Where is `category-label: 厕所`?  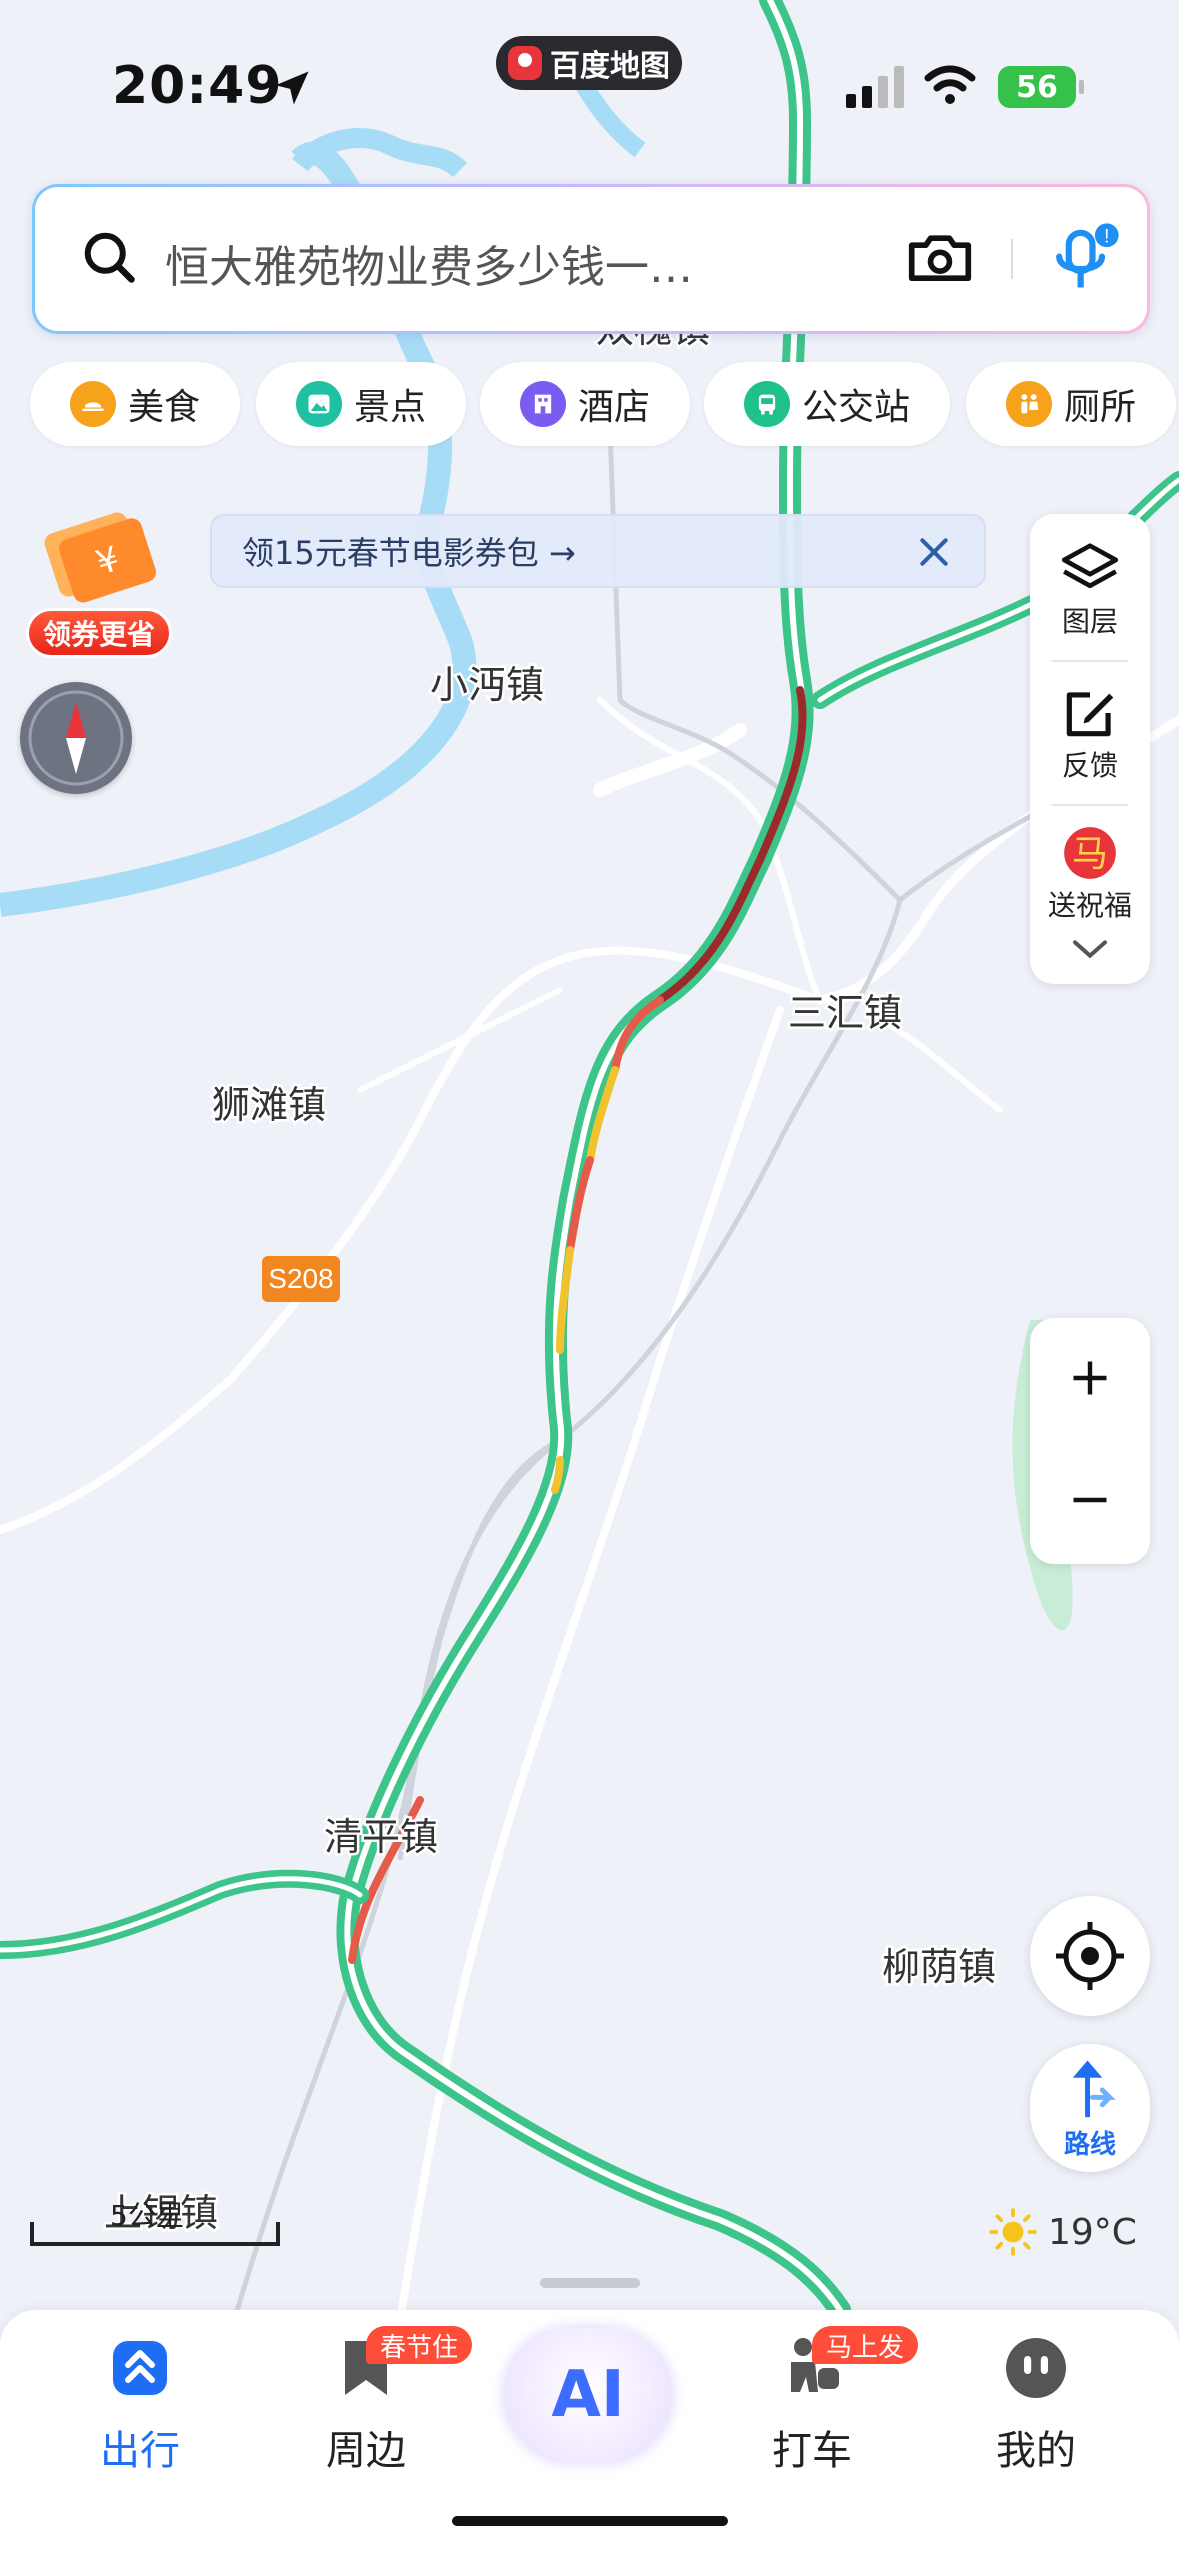
category-label: 厕所 is located at coordinates (1100, 407).